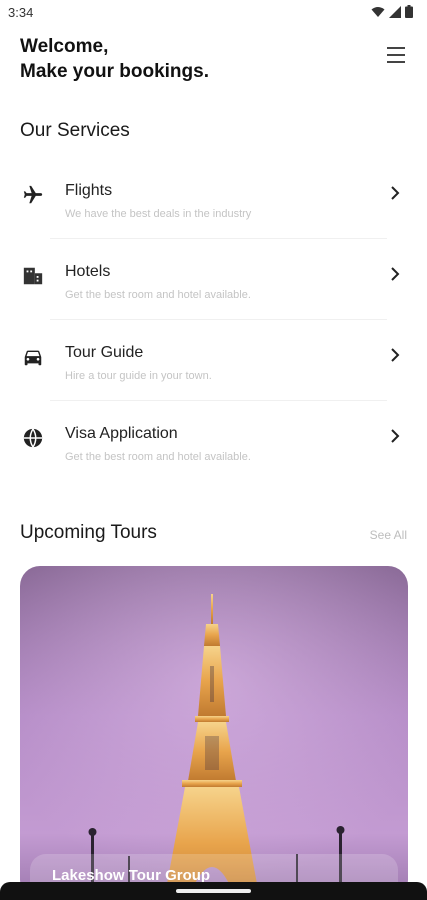 The width and height of the screenshot is (427, 900). Describe the element at coordinates (121, 433) in the screenshot. I see `service-title: Visa Application` at that location.